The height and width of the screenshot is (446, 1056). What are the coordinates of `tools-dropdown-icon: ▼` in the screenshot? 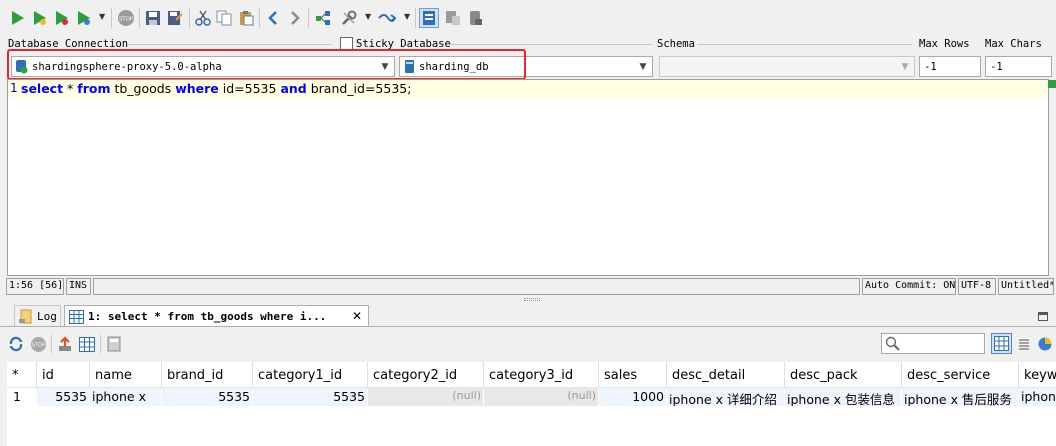 It's located at (368, 16).